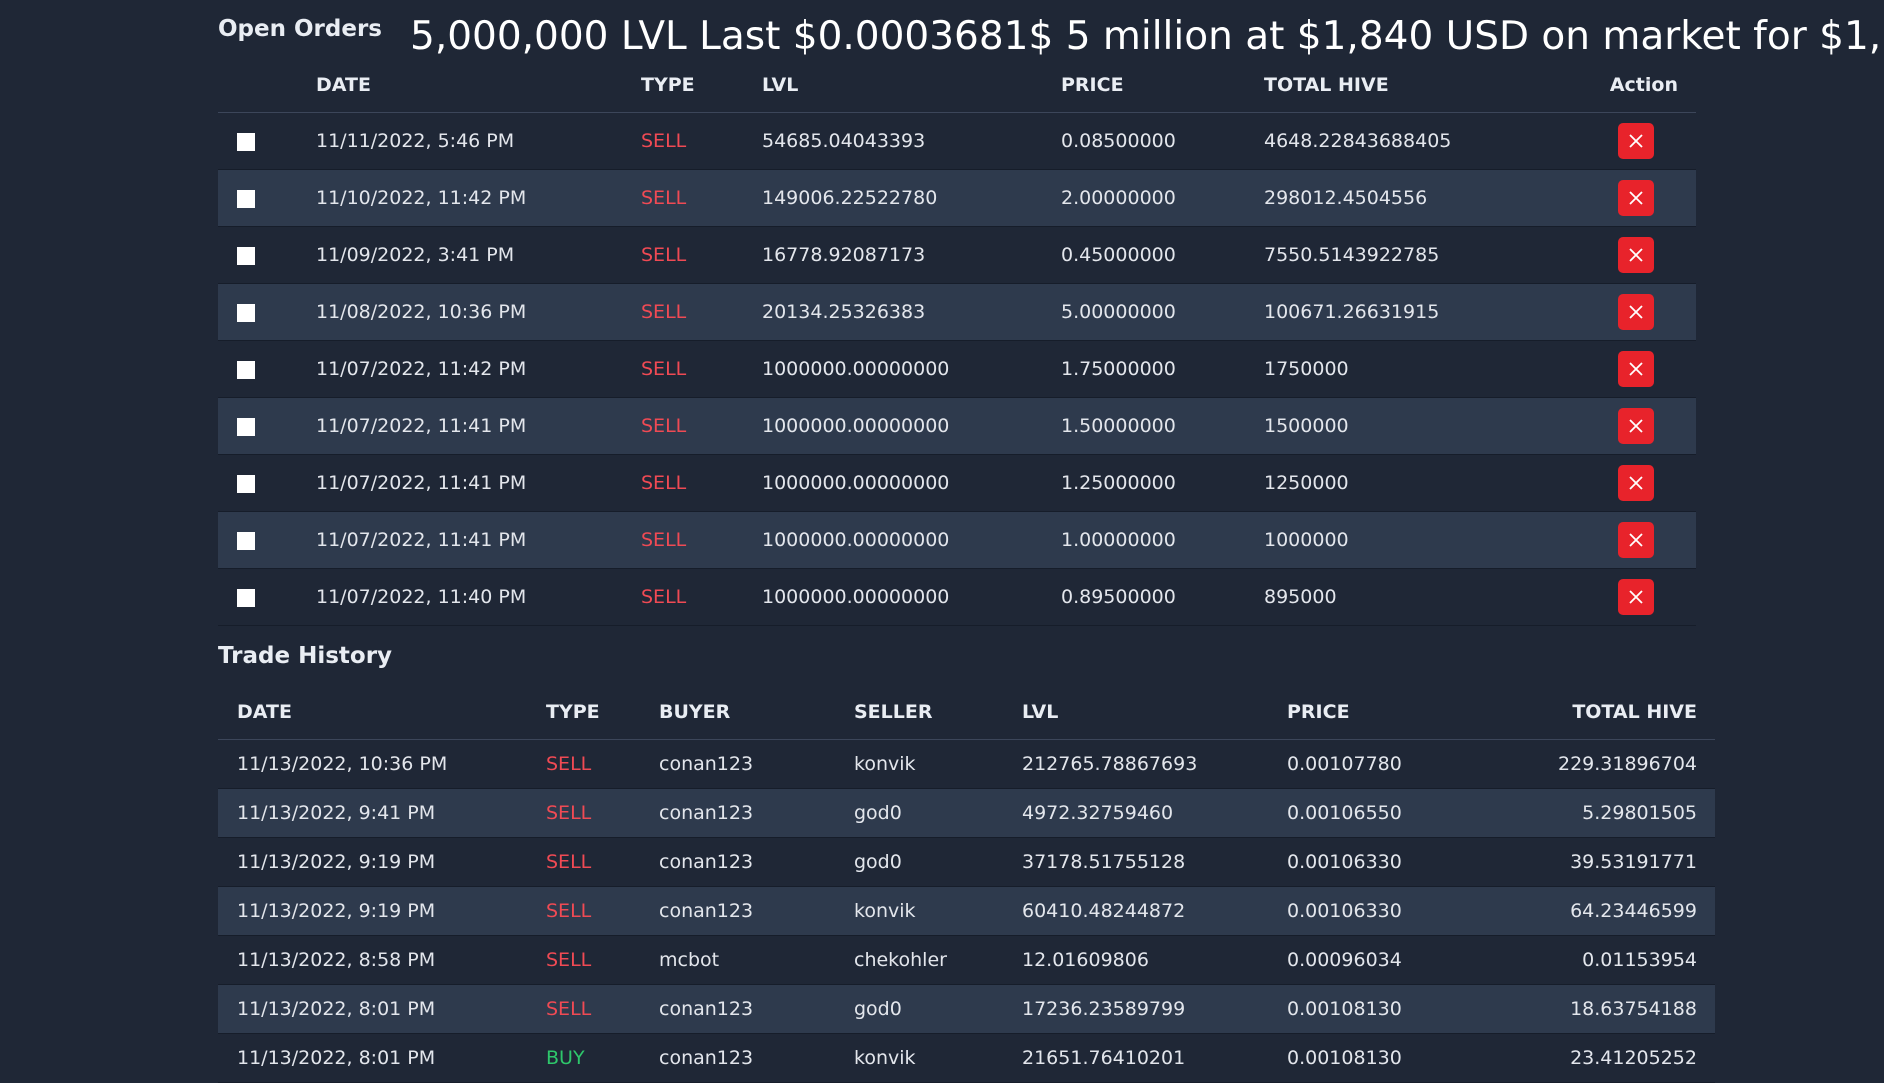 This screenshot has height=1083, width=1884. What do you see at coordinates (1154, 1058) in the screenshot?
I see `trade-lvl: 21651.76410201` at bounding box center [1154, 1058].